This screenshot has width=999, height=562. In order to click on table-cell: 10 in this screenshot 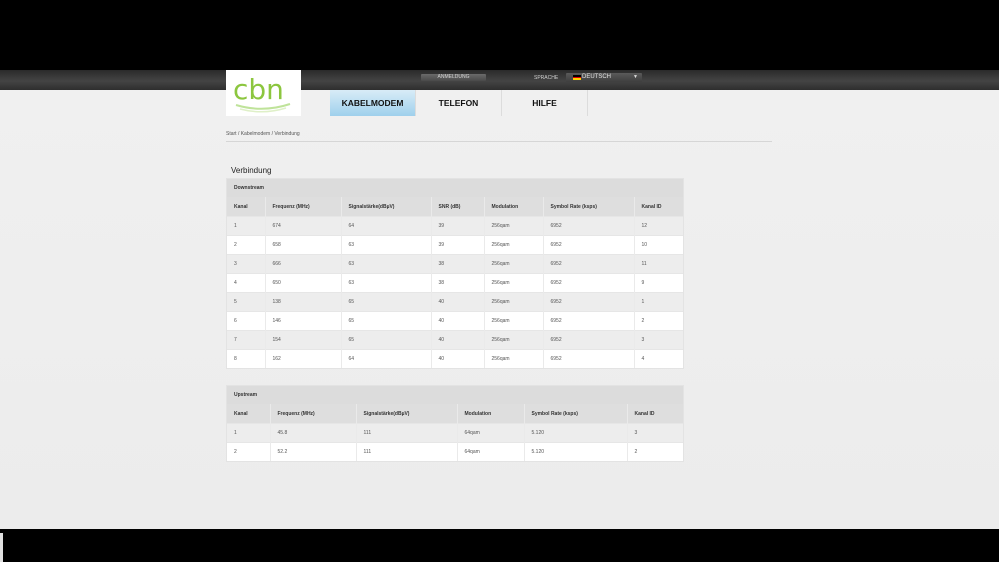, I will do `click(658, 245)`.